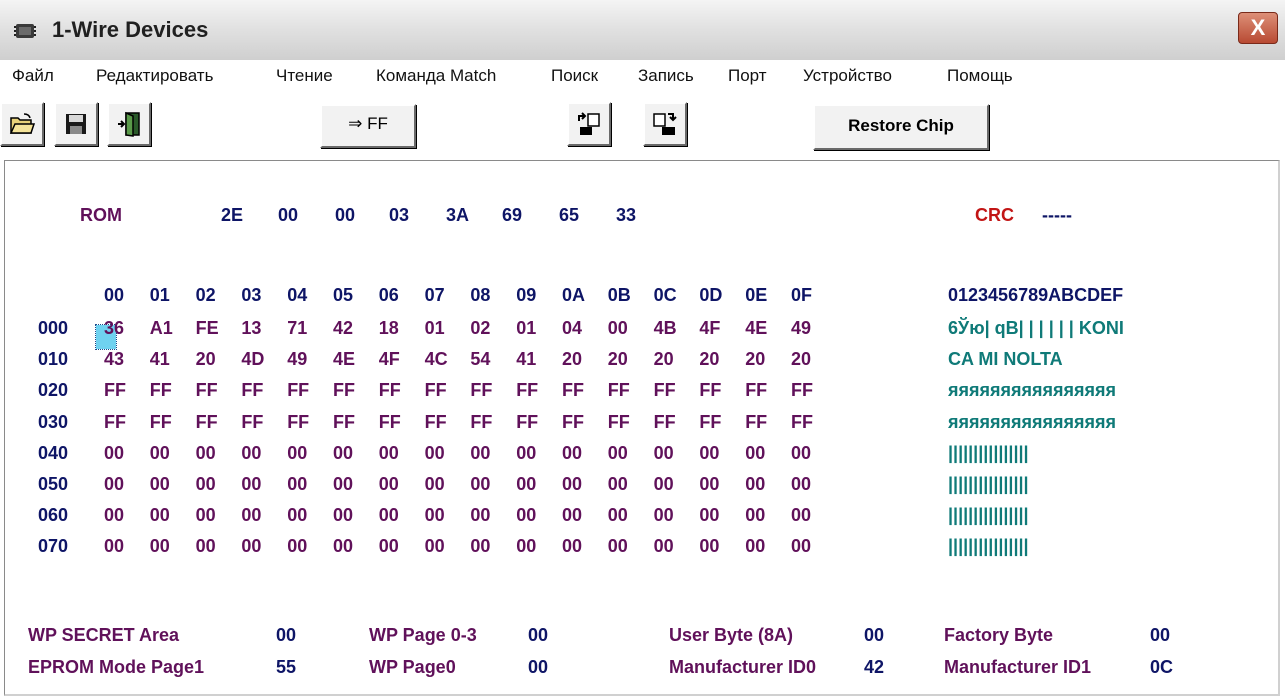  I want to click on hex-byte: 43, so click(114, 359).